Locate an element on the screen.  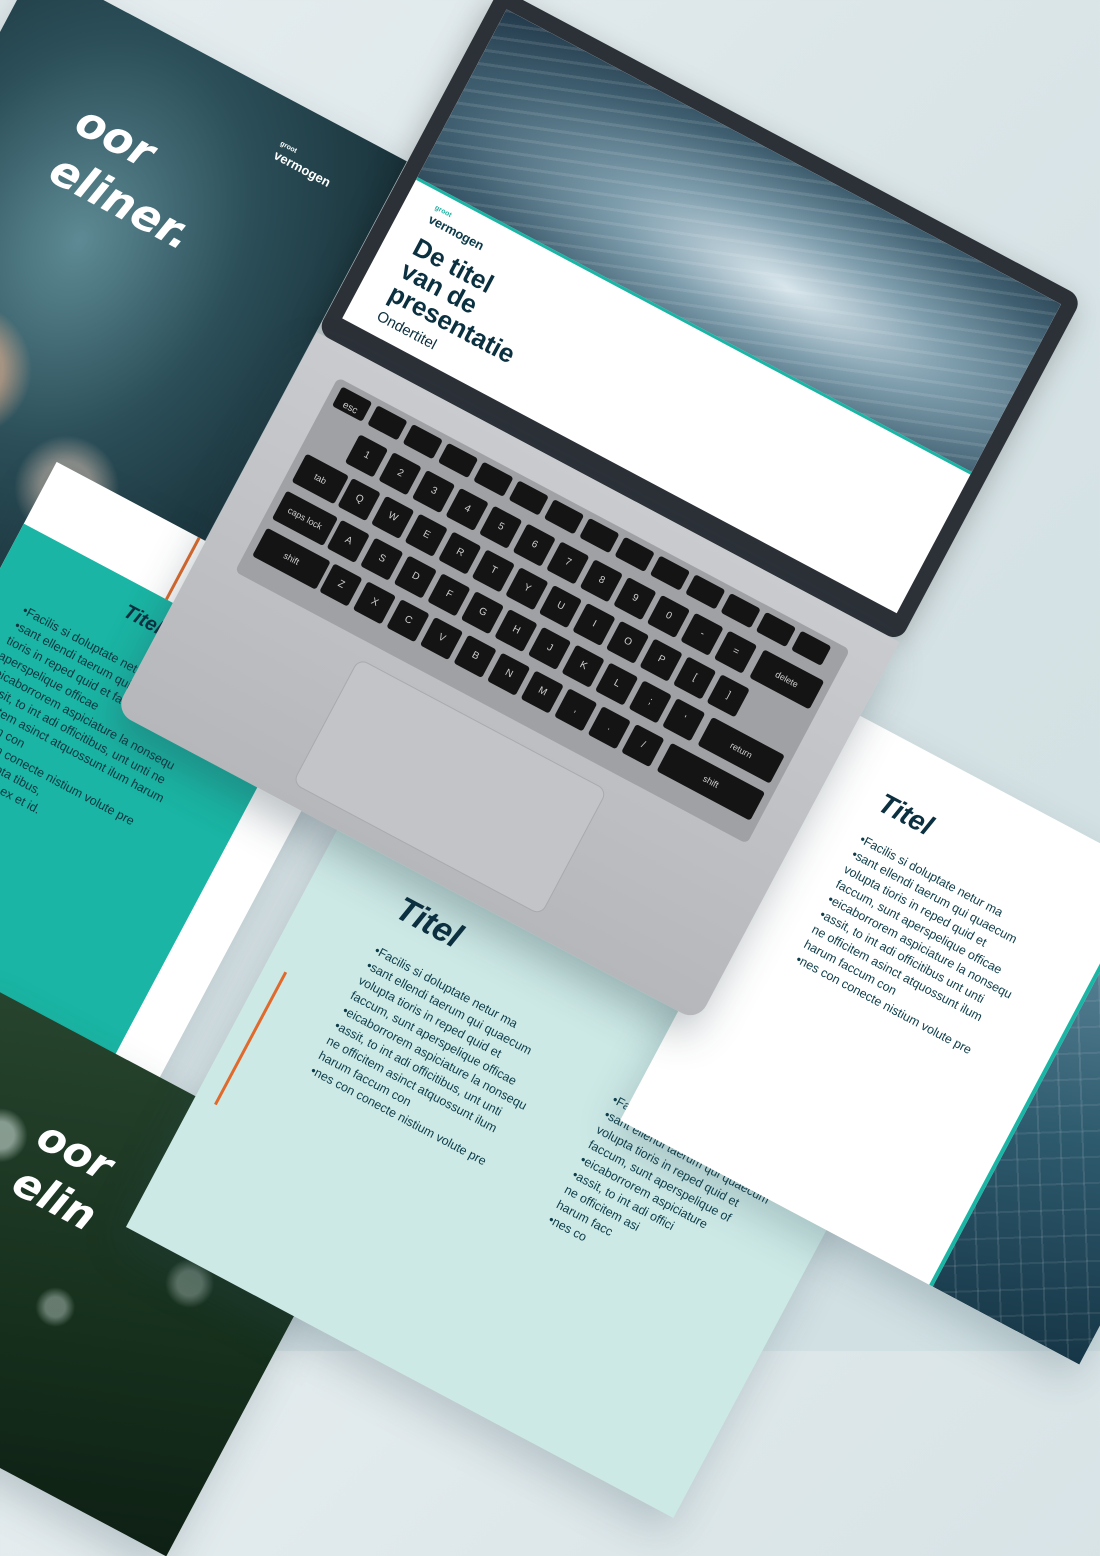
function-key: esc is located at coordinates (352, 404).